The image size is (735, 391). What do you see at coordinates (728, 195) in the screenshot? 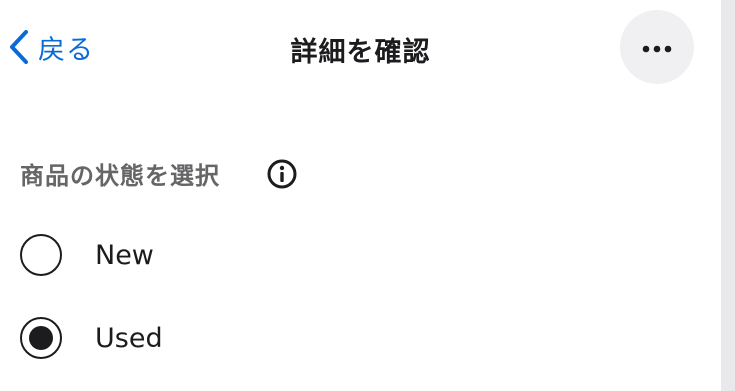
I see `scroll-edge` at bounding box center [728, 195].